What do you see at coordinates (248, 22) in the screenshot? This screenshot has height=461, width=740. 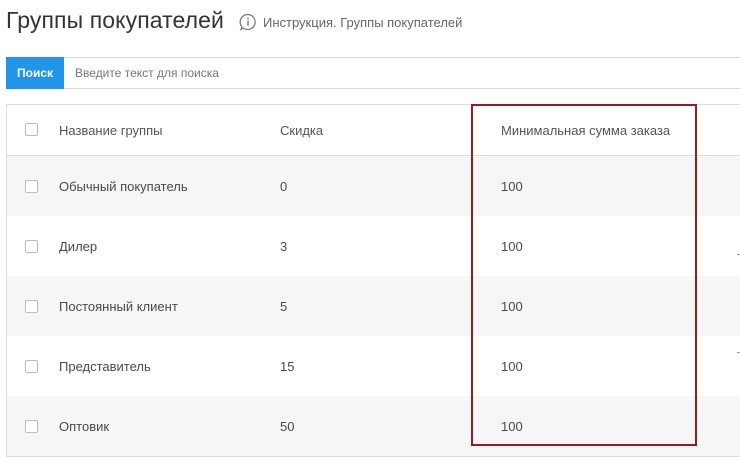 I see `info-icon` at bounding box center [248, 22].